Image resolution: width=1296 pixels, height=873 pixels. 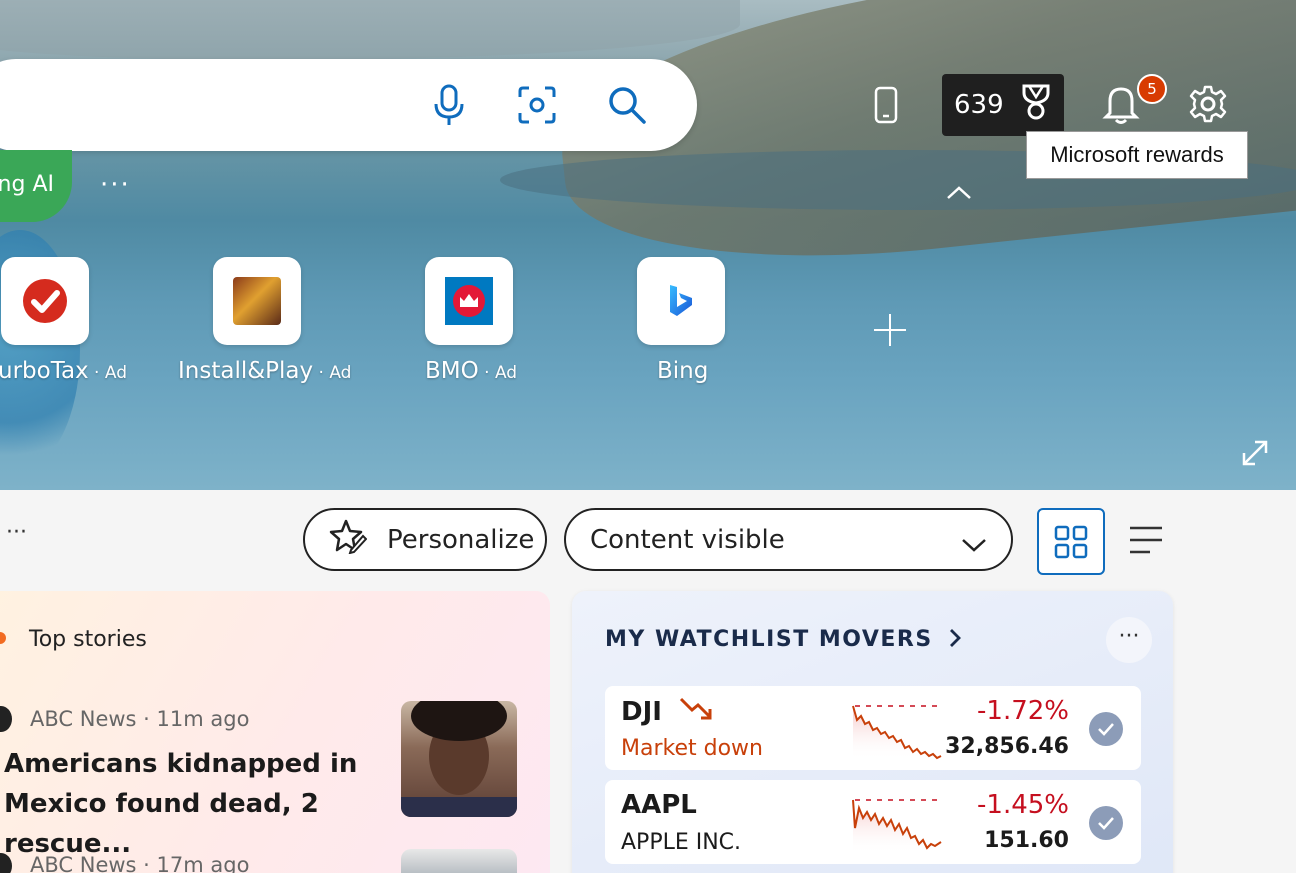 I want to click on quicklink-bing, so click(x=681, y=301).